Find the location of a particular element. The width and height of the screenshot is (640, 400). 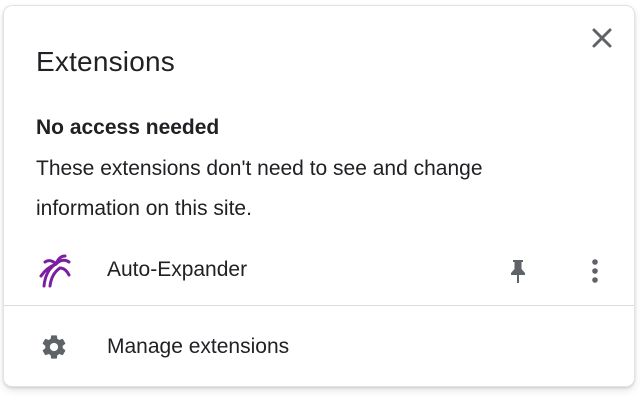

close-icon is located at coordinates (602, 38).